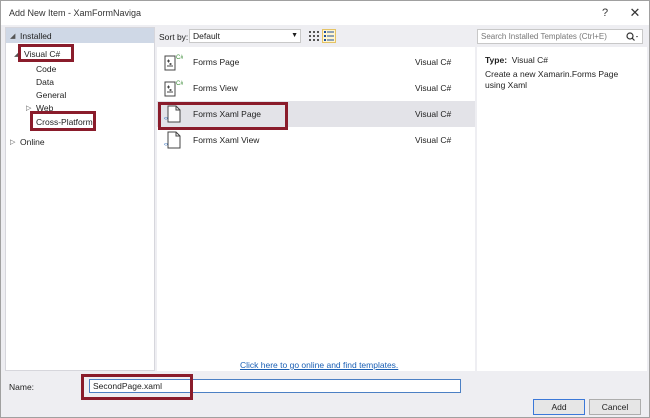  I want to click on sort-value: Default, so click(206, 36).